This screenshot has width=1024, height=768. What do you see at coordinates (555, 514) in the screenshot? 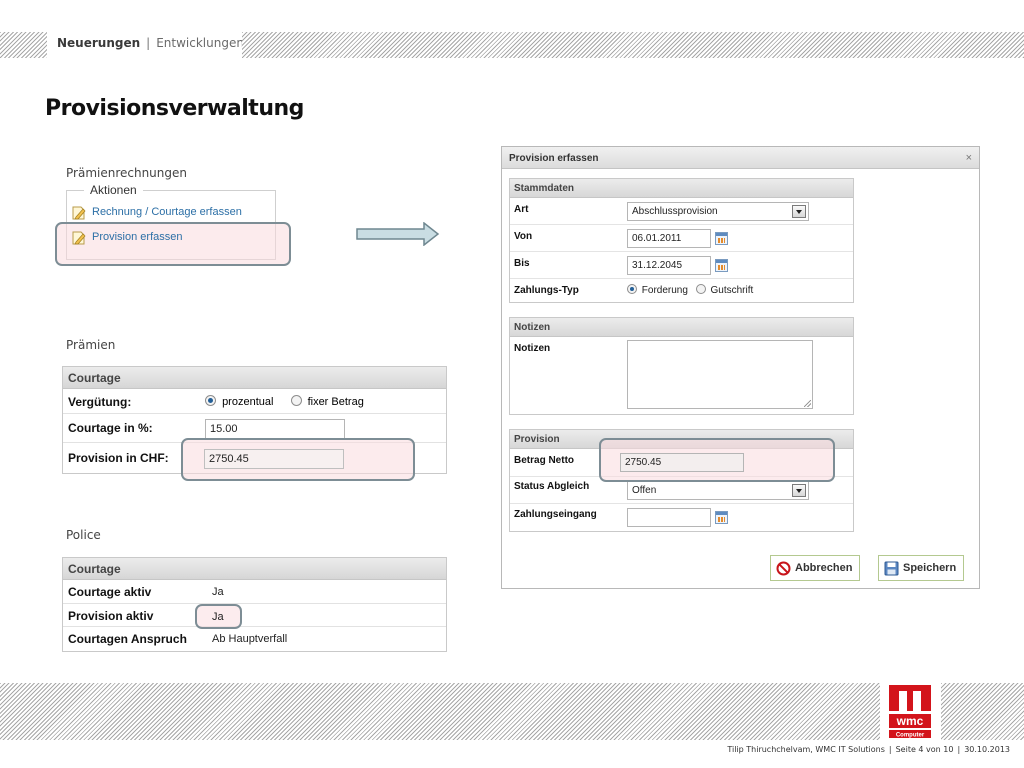
I see `zahlungseingang-label: Zahlungseingang` at bounding box center [555, 514].